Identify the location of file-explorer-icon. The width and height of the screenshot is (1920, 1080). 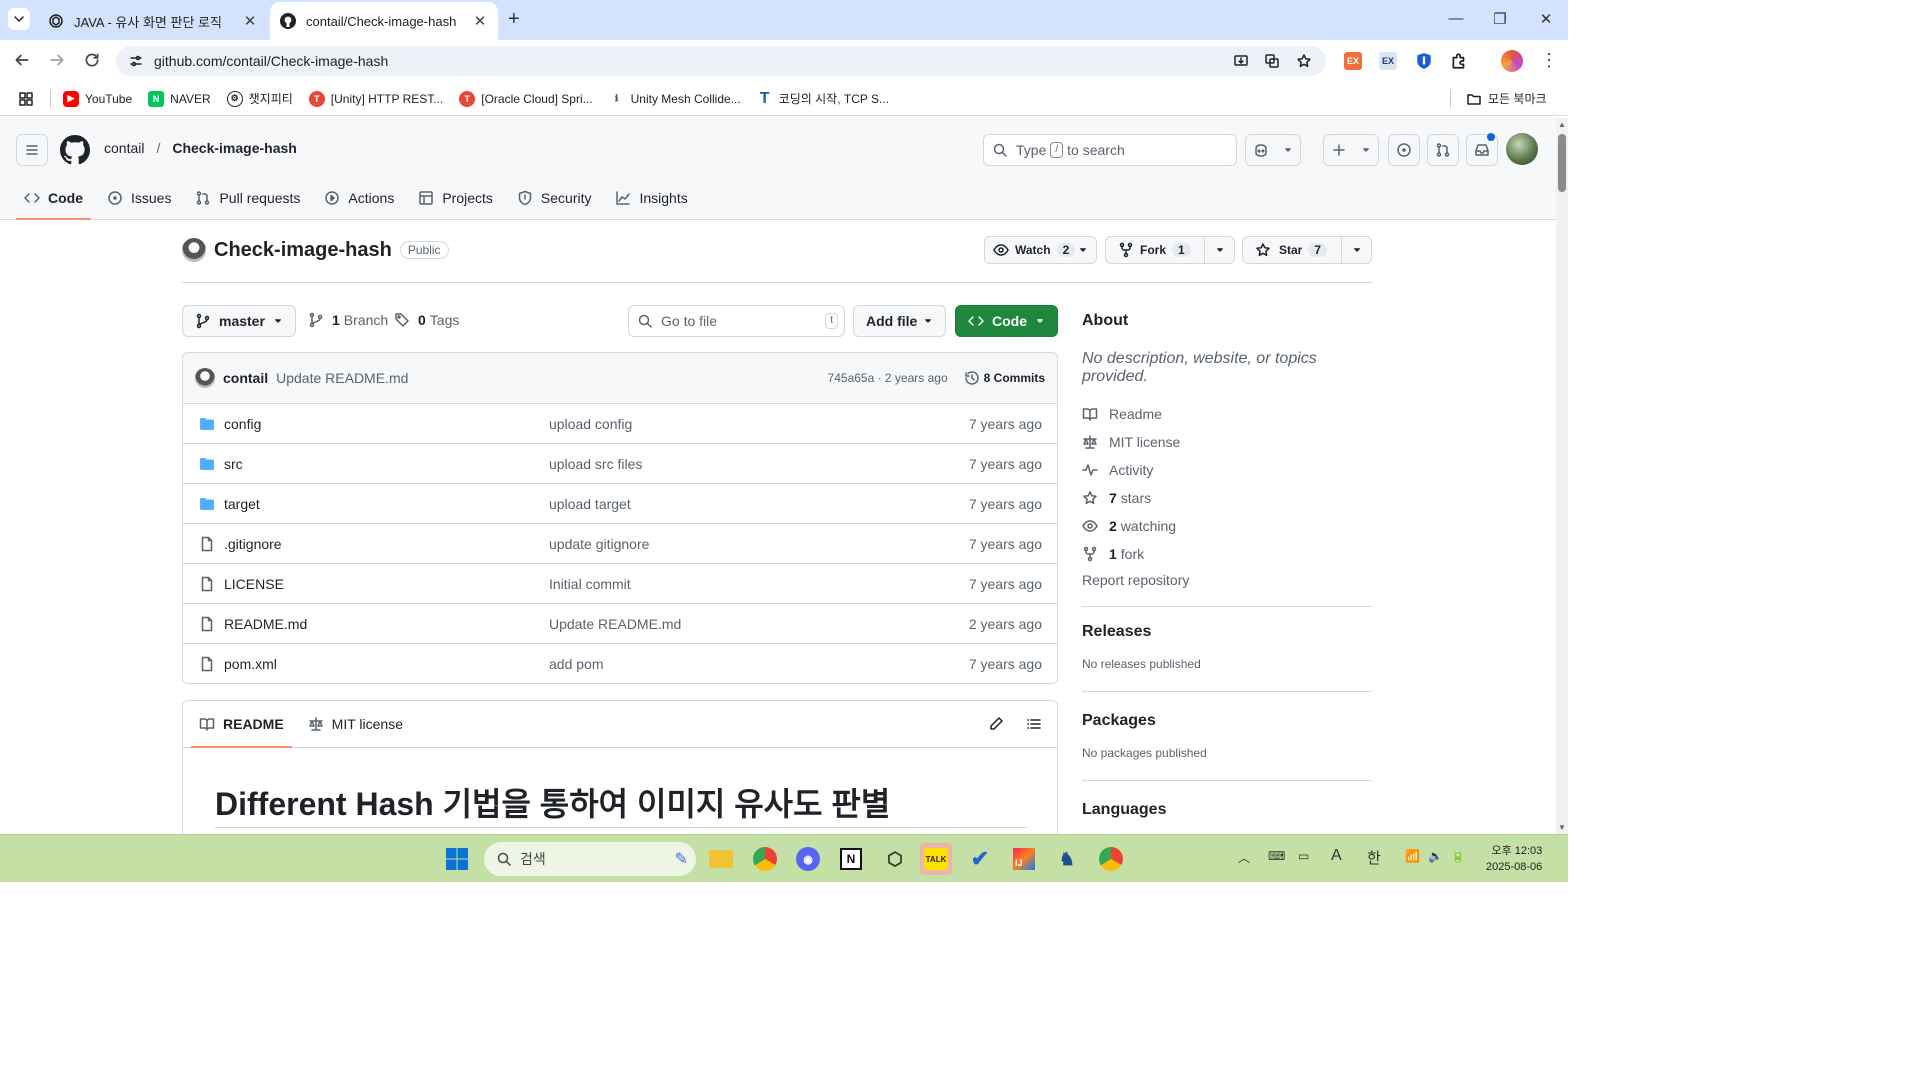
(721, 859).